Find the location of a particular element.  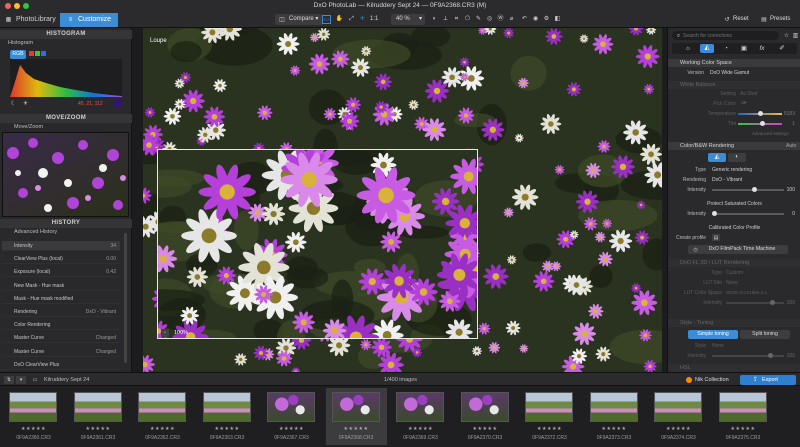

filmstrip-thumbnail: ★★★★★ 0F9A2372.CR3 is located at coordinates (549, 416).